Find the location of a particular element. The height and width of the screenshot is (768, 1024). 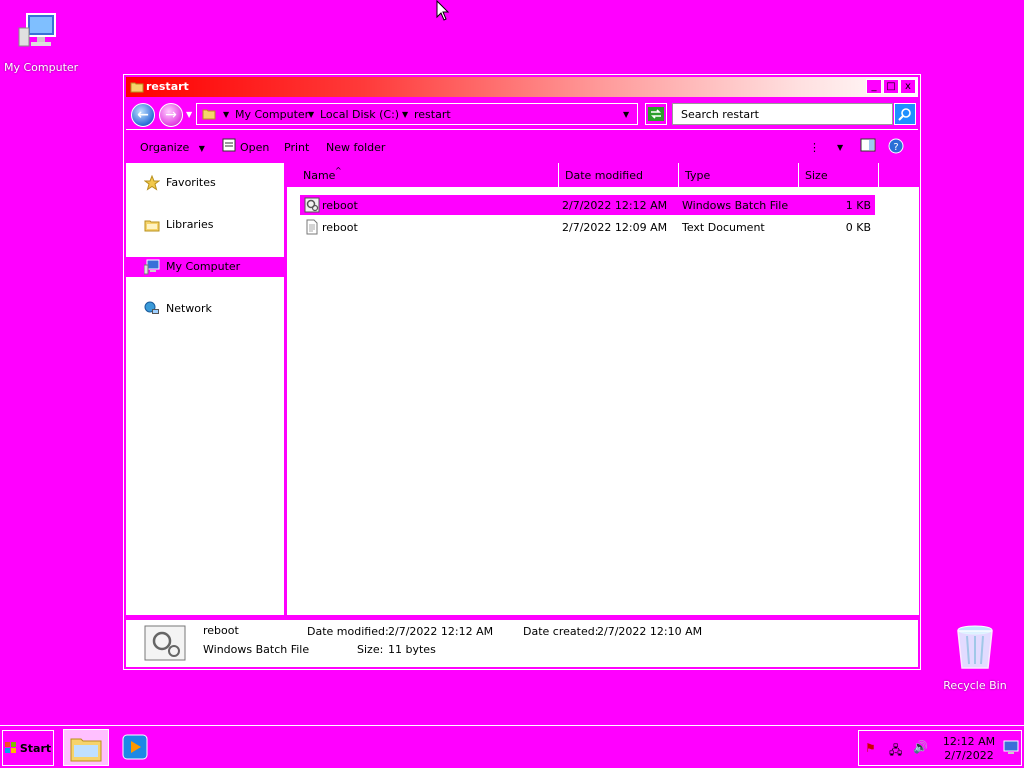

clock-time: 12:12 AM is located at coordinates (969, 741).